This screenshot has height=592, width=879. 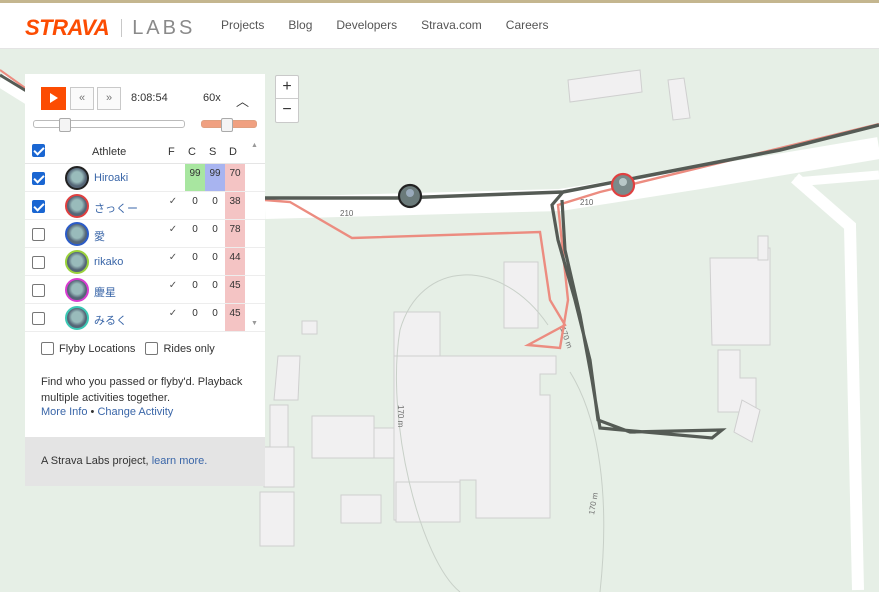 I want to click on timeline-slider-thumb, so click(x=65, y=125).